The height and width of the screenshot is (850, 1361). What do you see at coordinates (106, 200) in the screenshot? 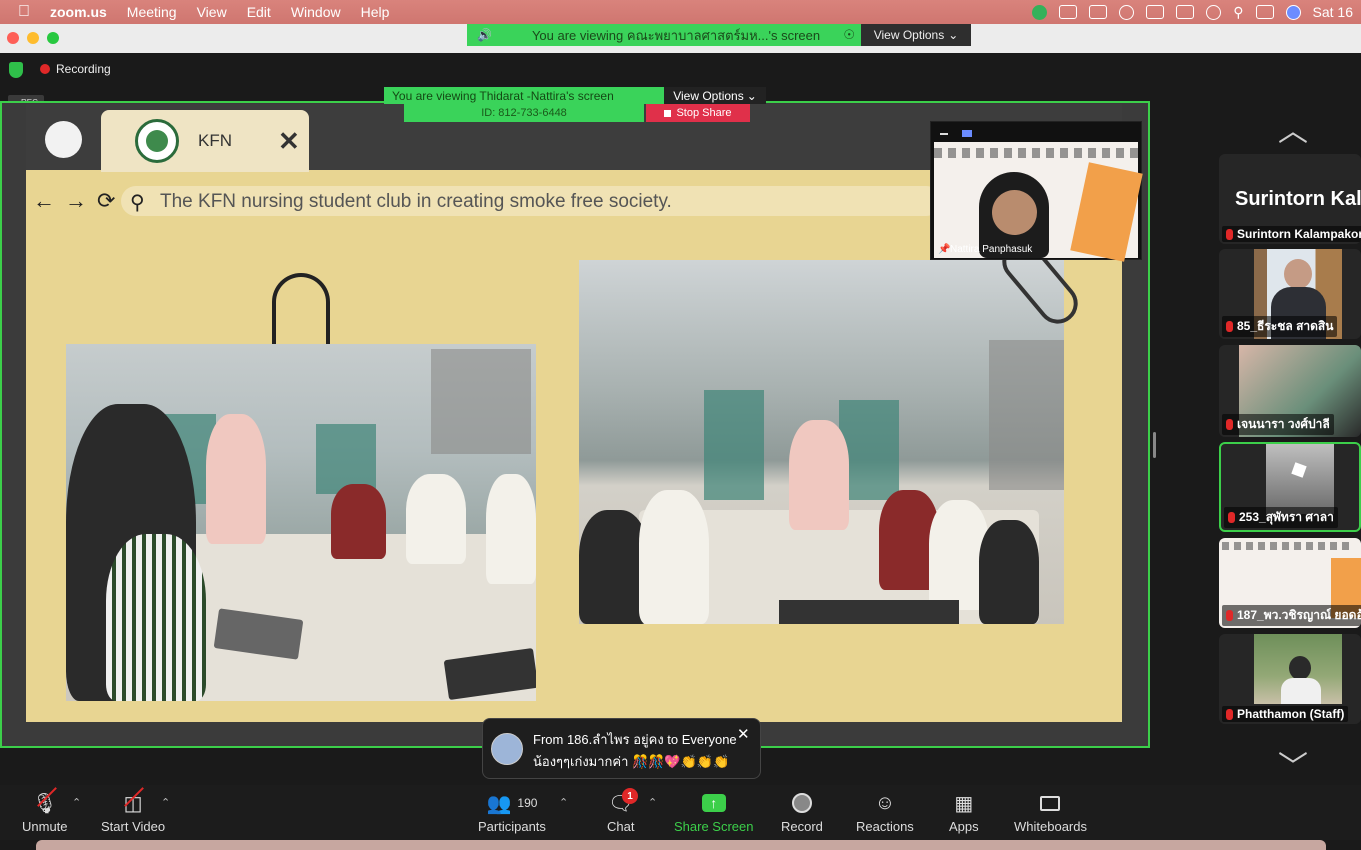
I see `reload-icon: ⟳` at bounding box center [106, 200].